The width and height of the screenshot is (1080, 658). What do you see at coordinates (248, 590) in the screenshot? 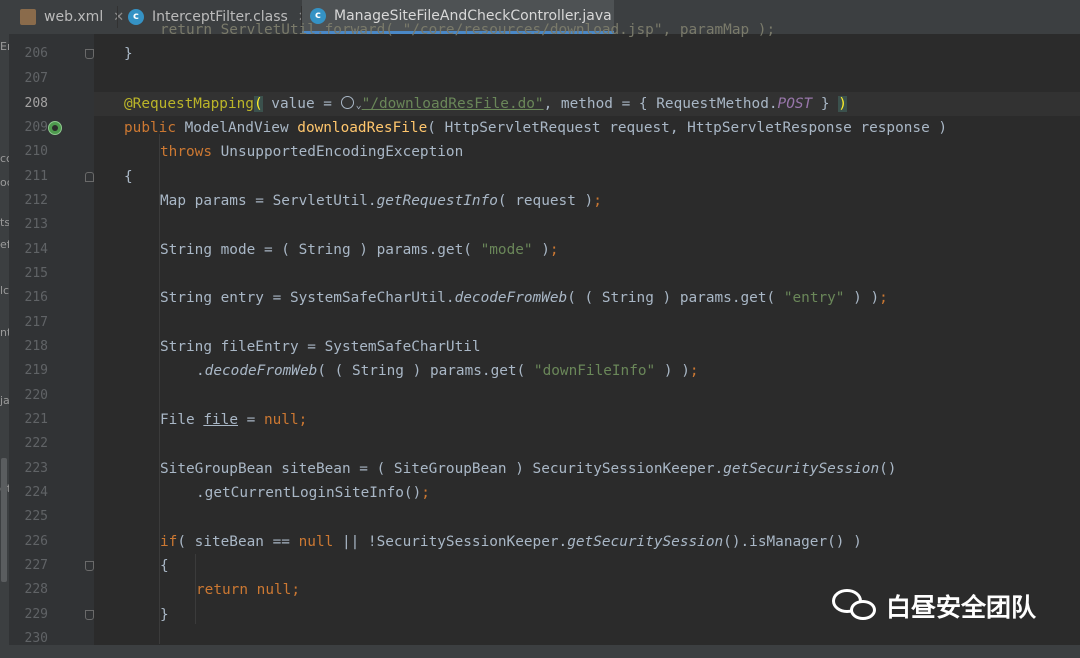
I see `code-text: return null;` at bounding box center [248, 590].